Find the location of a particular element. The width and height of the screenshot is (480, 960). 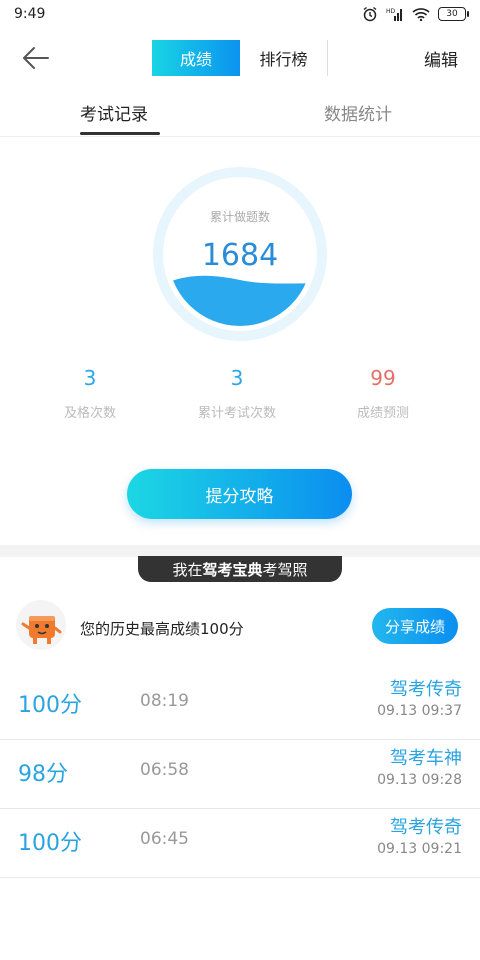

record-row: 100分 06:45 驾考传奇 09.13 09:21 is located at coordinates (240, 843).